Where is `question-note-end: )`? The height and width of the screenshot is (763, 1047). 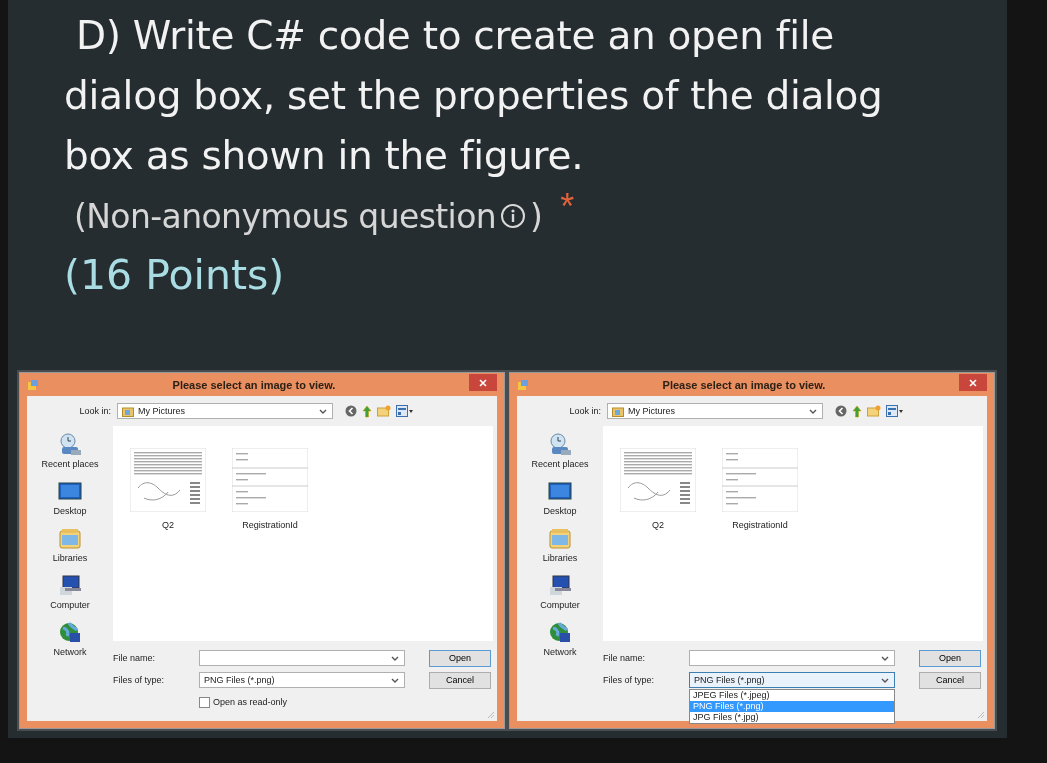
question-note-end: ) is located at coordinates (536, 216).